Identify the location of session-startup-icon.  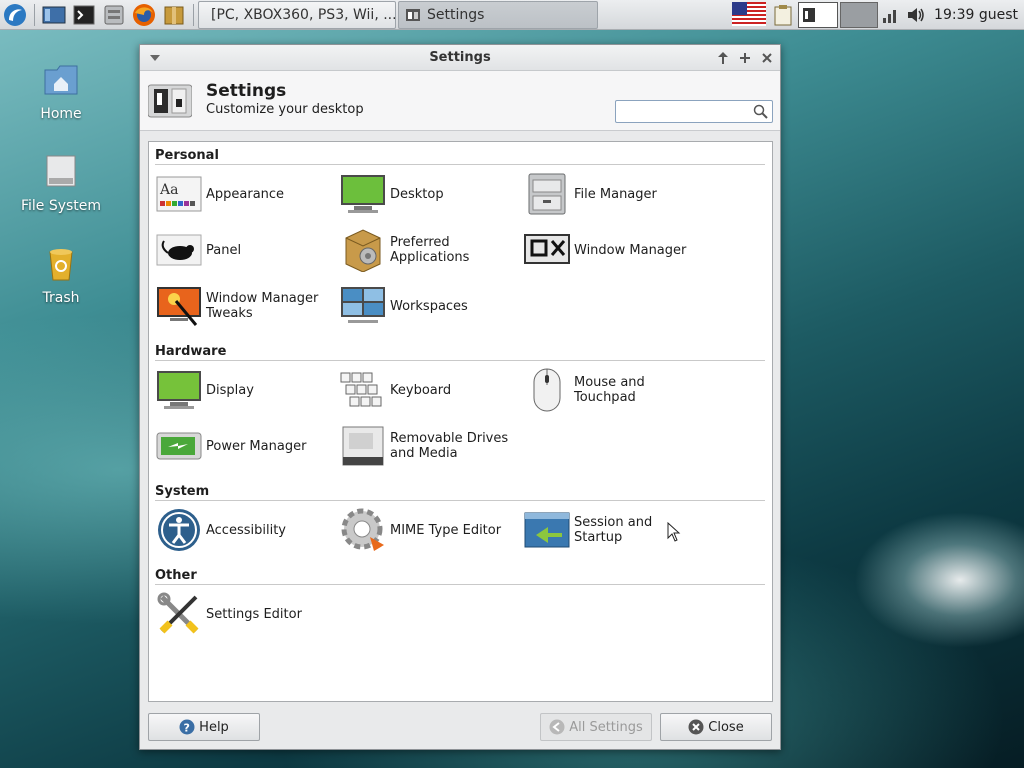
(547, 530).